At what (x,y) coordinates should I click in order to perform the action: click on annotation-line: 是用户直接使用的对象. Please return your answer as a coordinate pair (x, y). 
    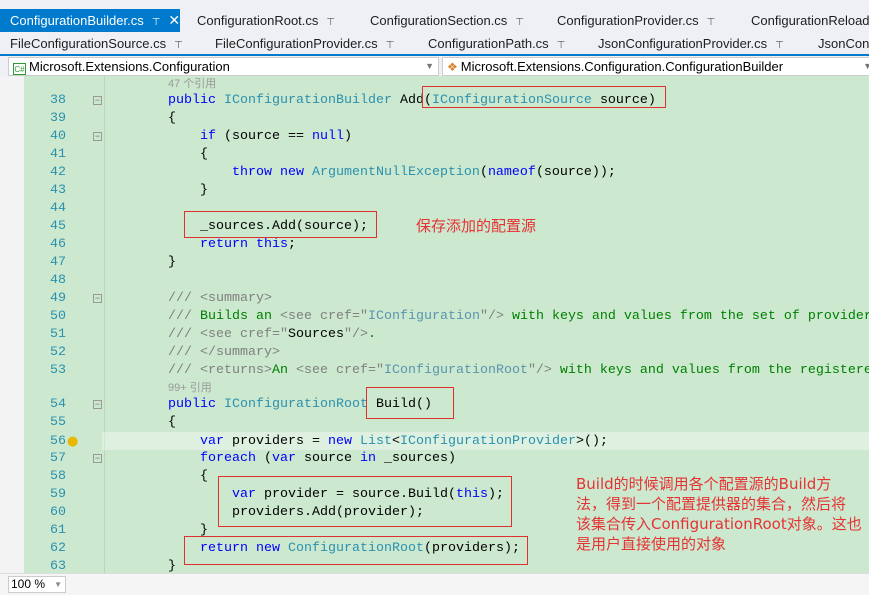
    Looking at the image, I should click on (651, 544).